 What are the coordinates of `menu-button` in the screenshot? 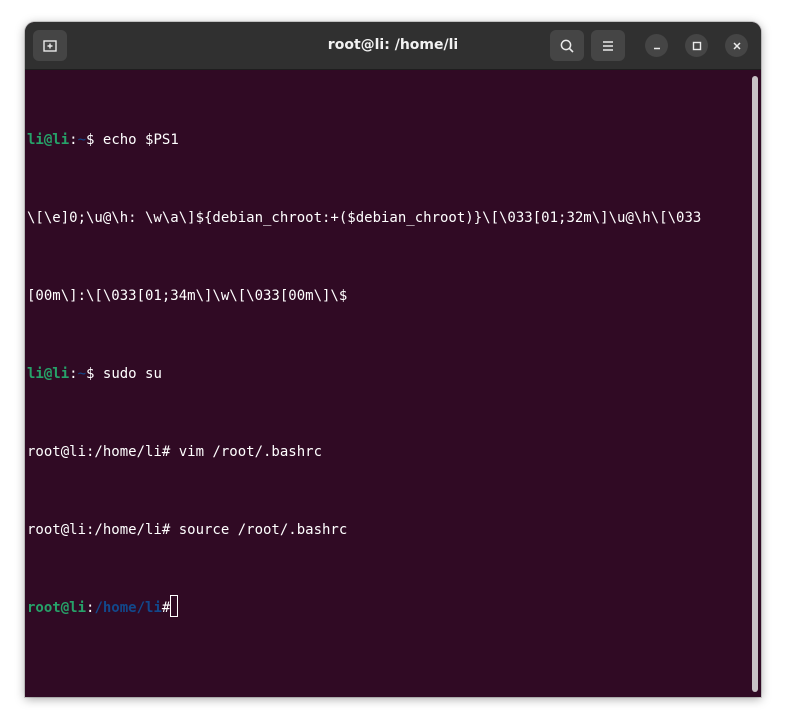 It's located at (608, 45).